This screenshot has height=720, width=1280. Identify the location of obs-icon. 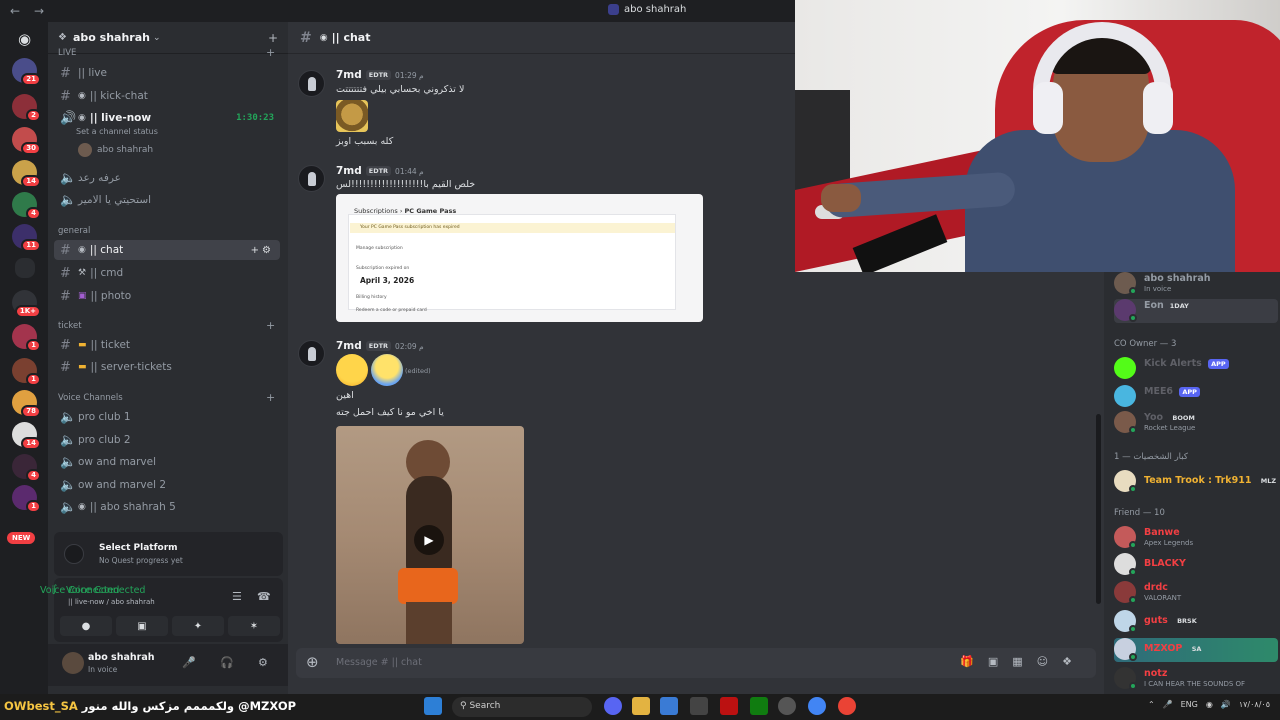
(699, 706).